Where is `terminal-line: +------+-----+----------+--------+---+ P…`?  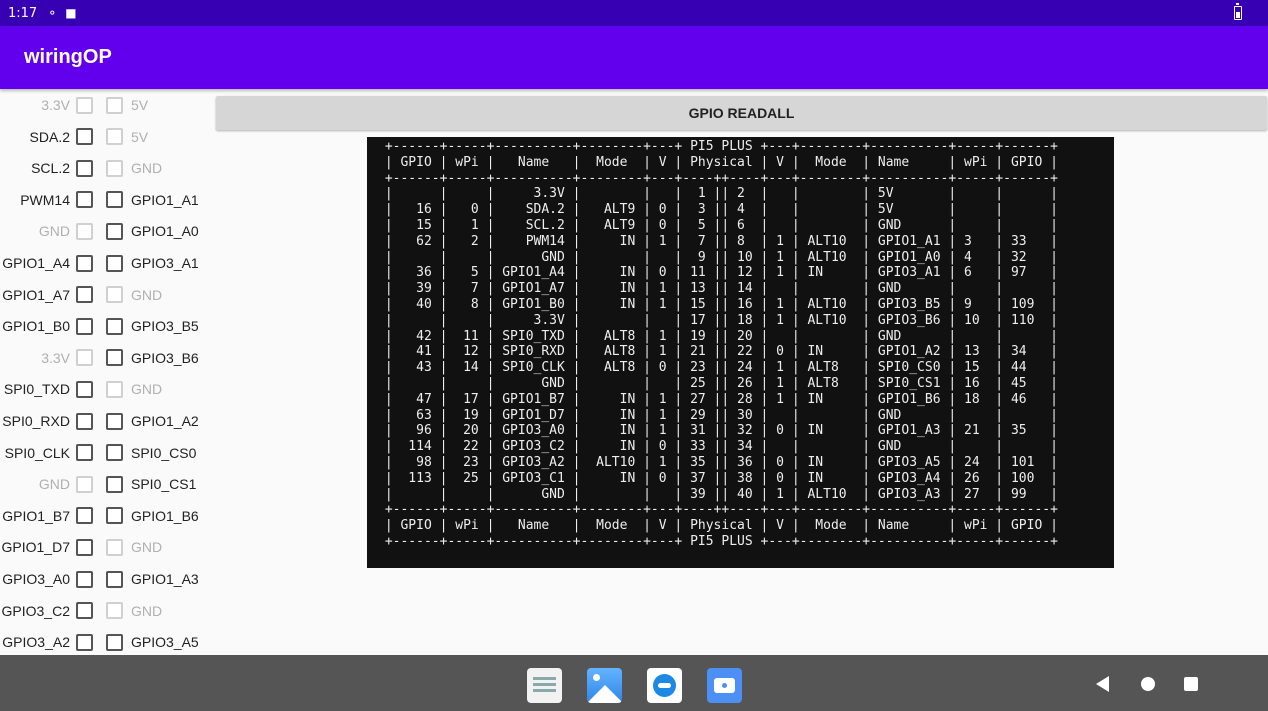 terminal-line: +------+-----+----------+--------+---+ P… is located at coordinates (717, 146).